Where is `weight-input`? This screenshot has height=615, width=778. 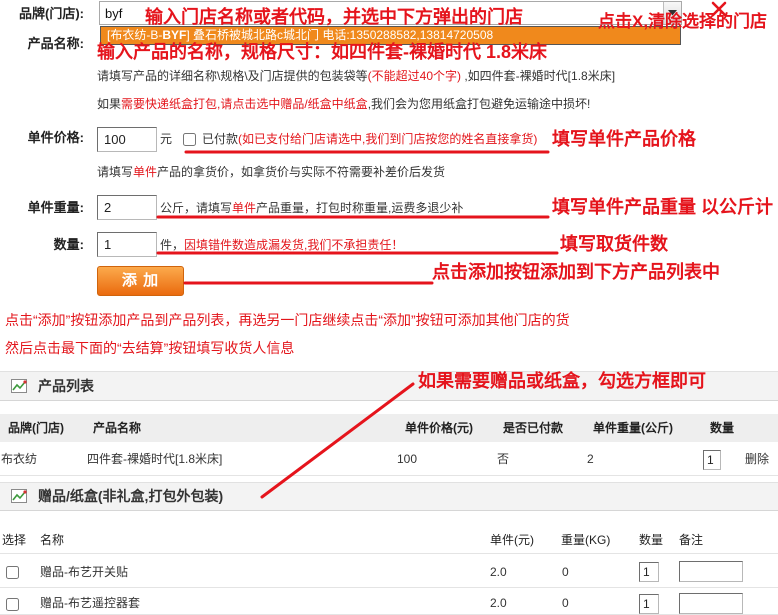
weight-input is located at coordinates (127, 207).